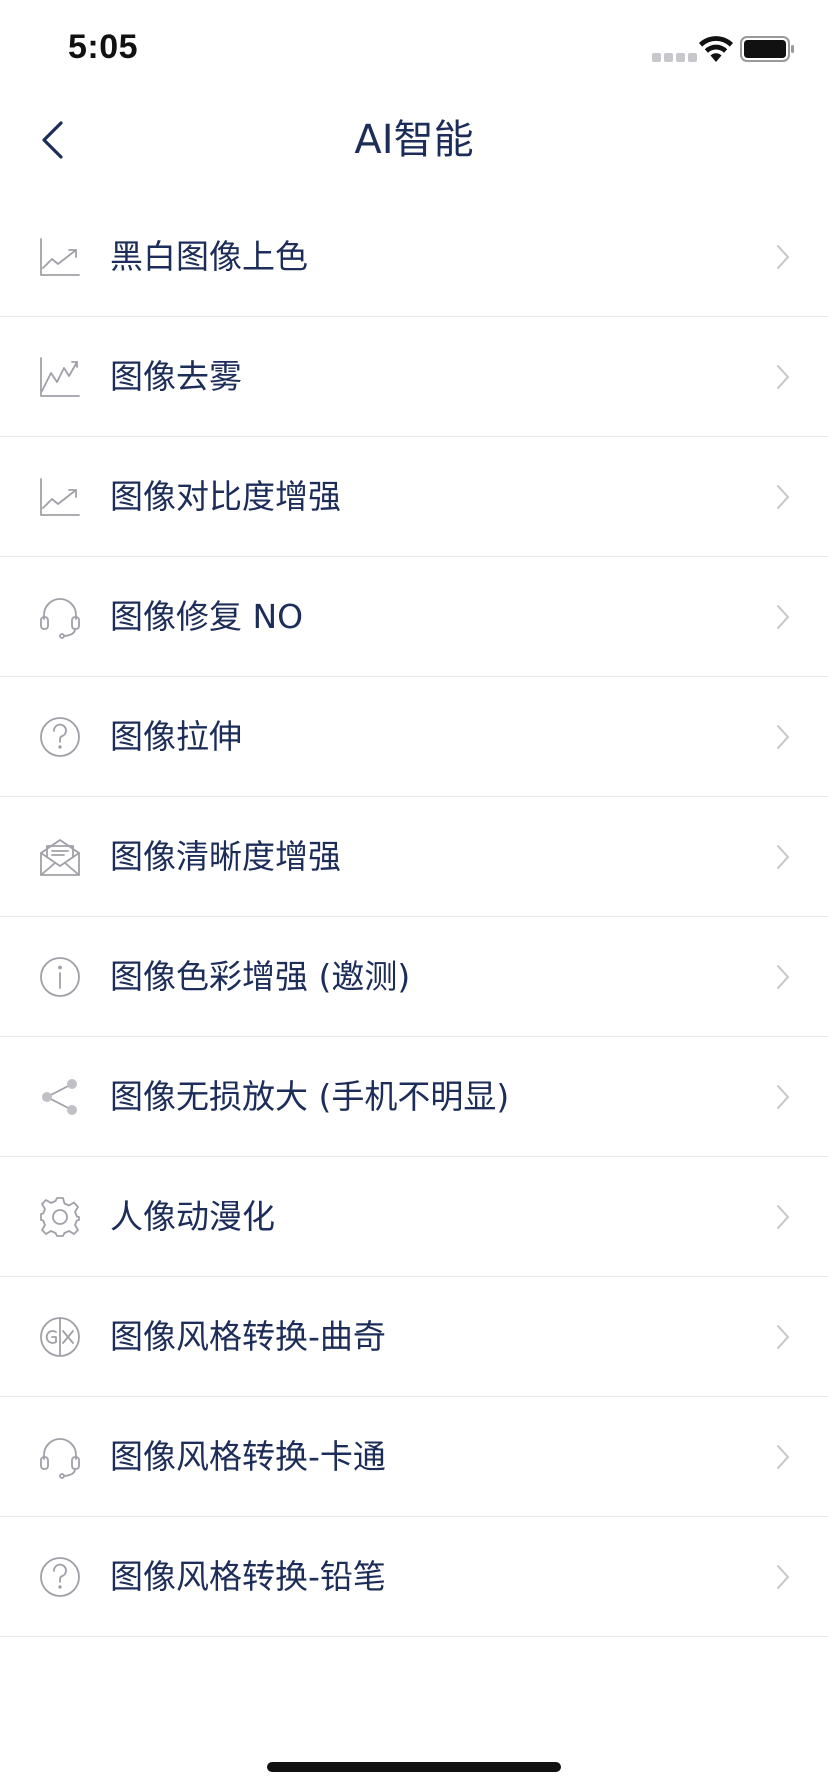  Describe the element at coordinates (414, 1217) in the screenshot. I see `list-item-anime: 人像动漫化` at that location.